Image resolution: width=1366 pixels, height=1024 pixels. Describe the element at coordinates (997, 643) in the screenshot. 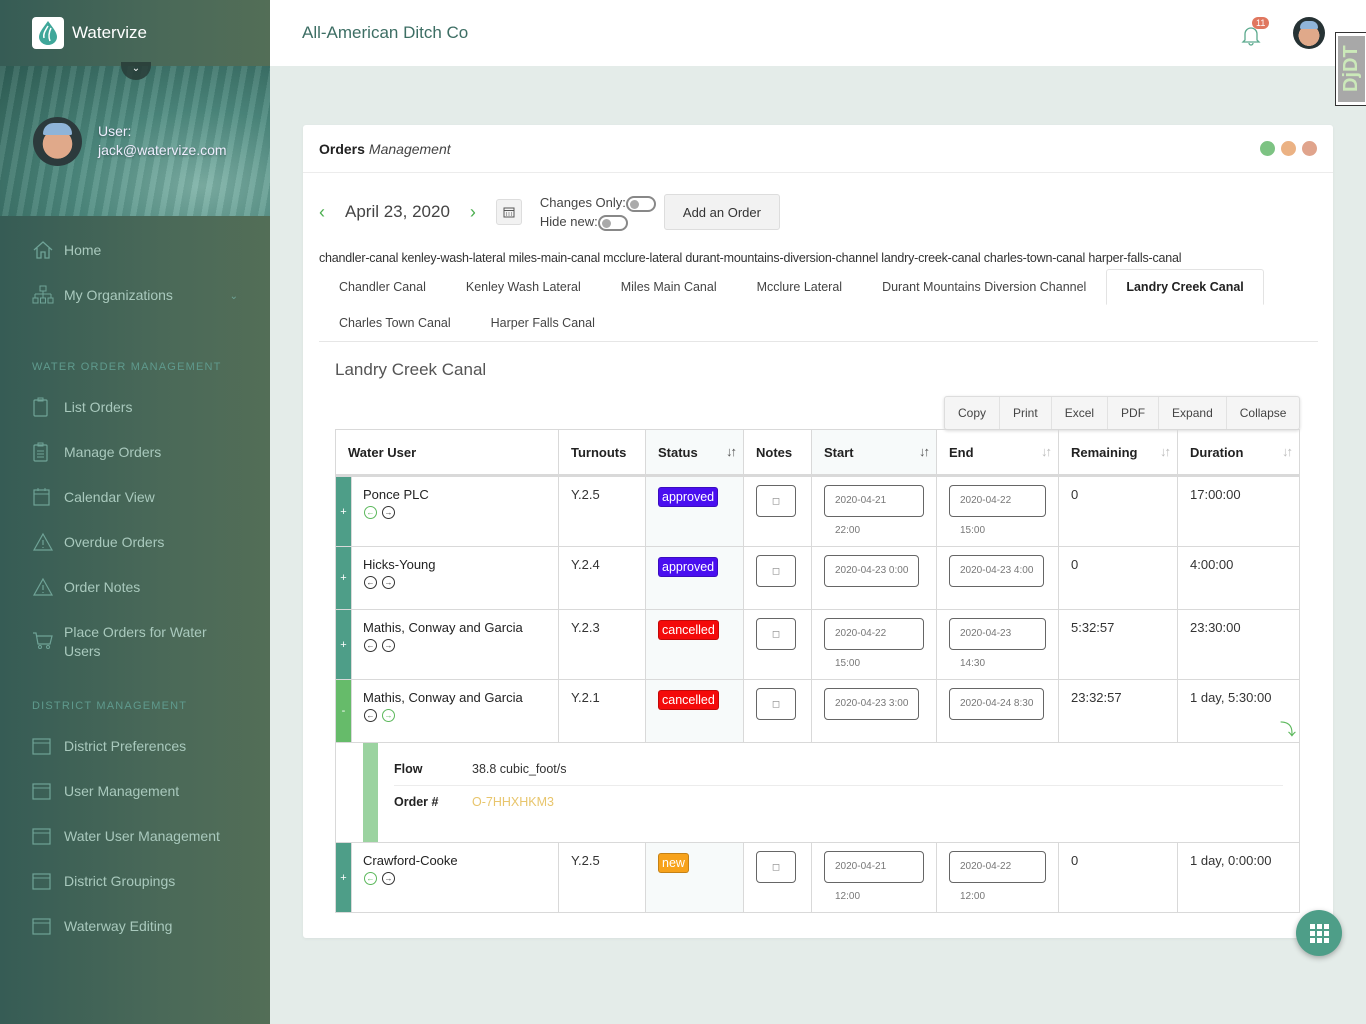

I see `end-datetime-input: 2020-04-23 14:30` at that location.